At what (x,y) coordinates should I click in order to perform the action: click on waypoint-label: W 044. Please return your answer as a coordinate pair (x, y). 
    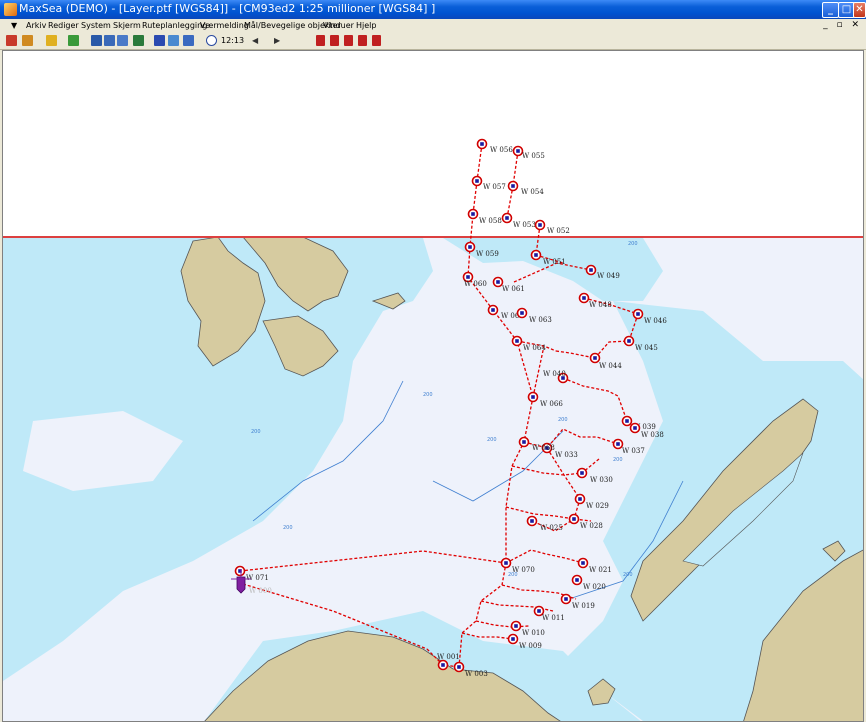
    Looking at the image, I should click on (610, 366).